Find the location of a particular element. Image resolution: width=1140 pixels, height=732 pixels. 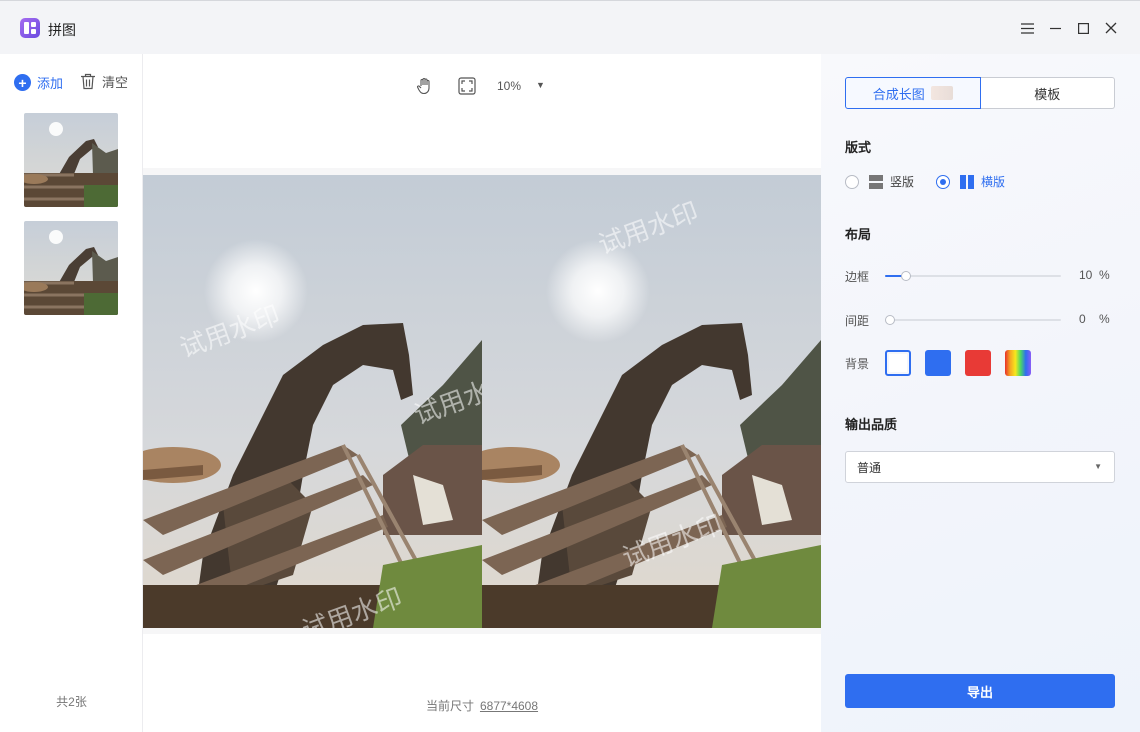

image-count: 共2张 is located at coordinates (71, 702).